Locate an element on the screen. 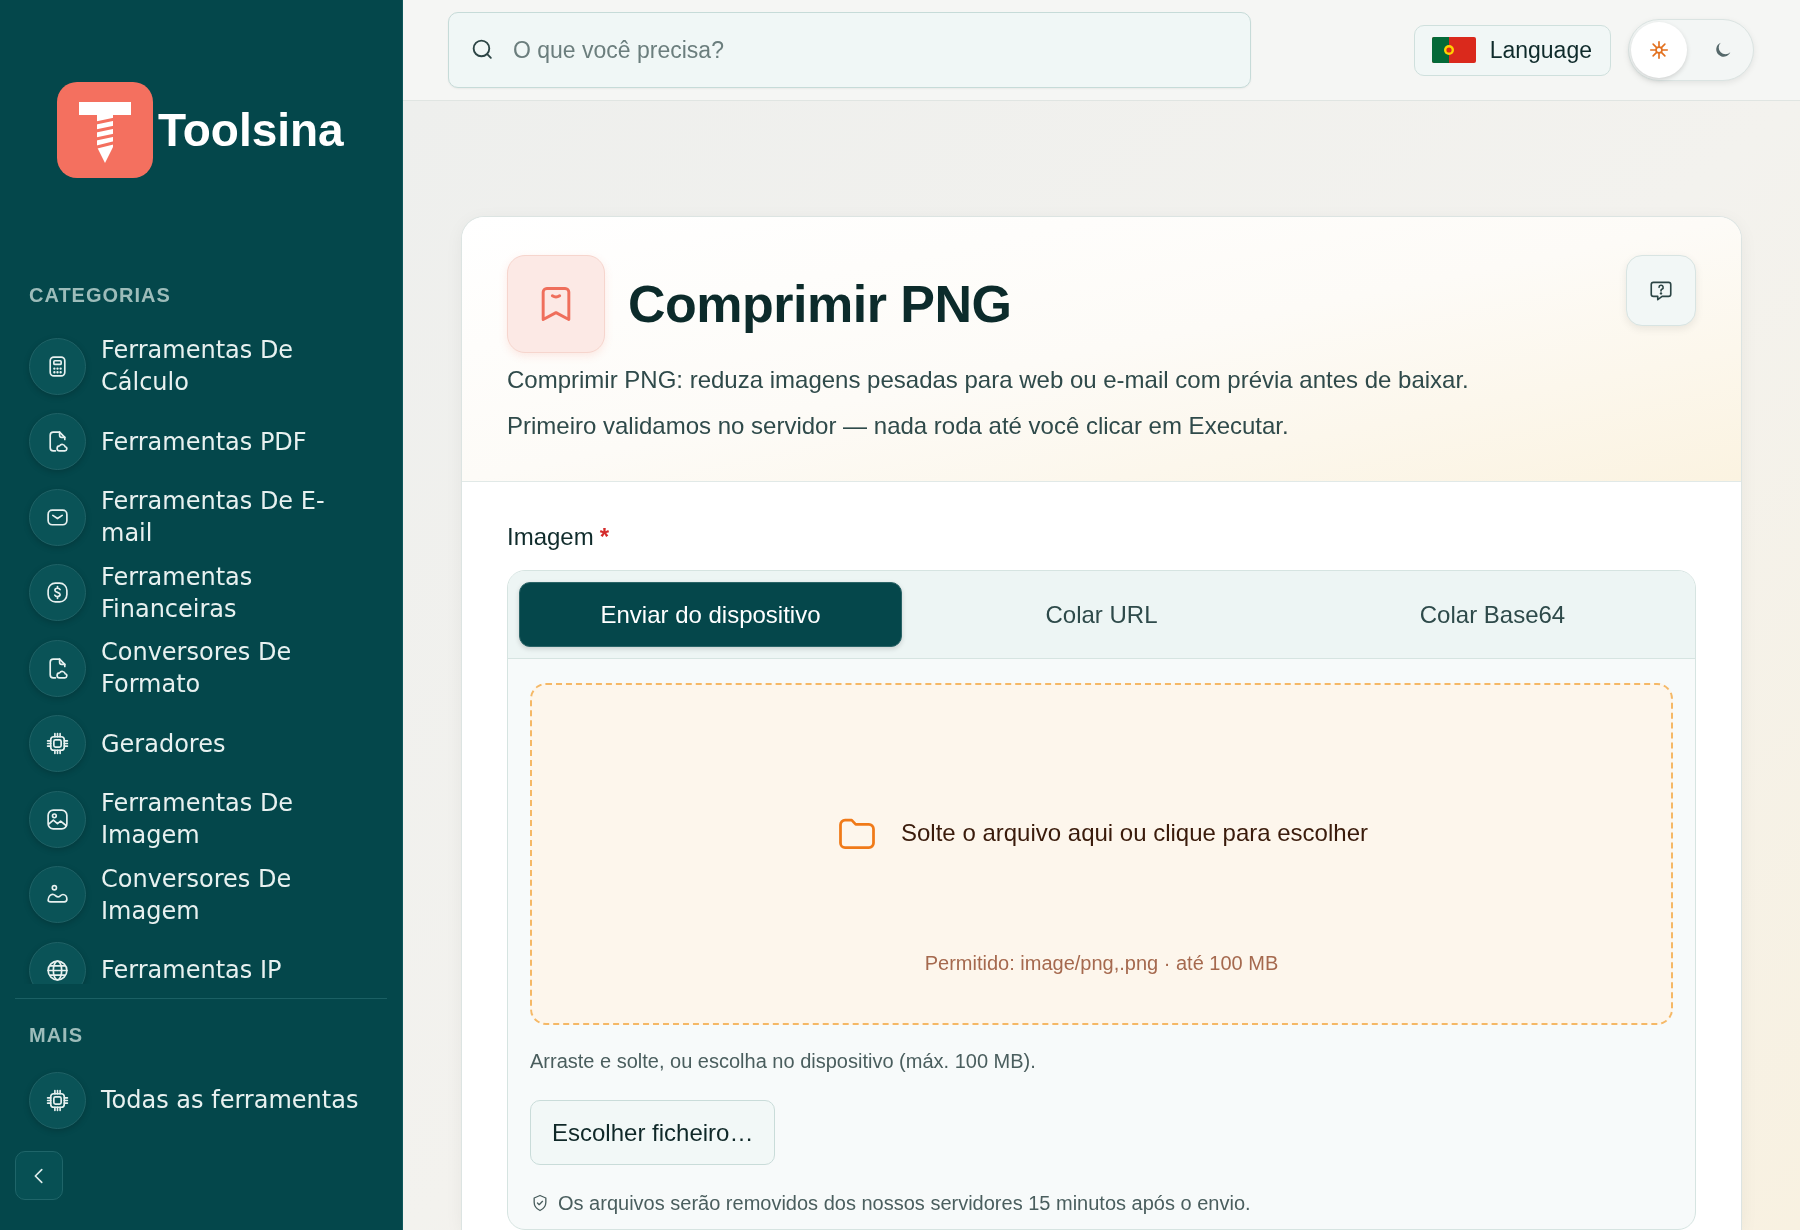  sidebar-link: Ferramentas IP is located at coordinates (215, 960).